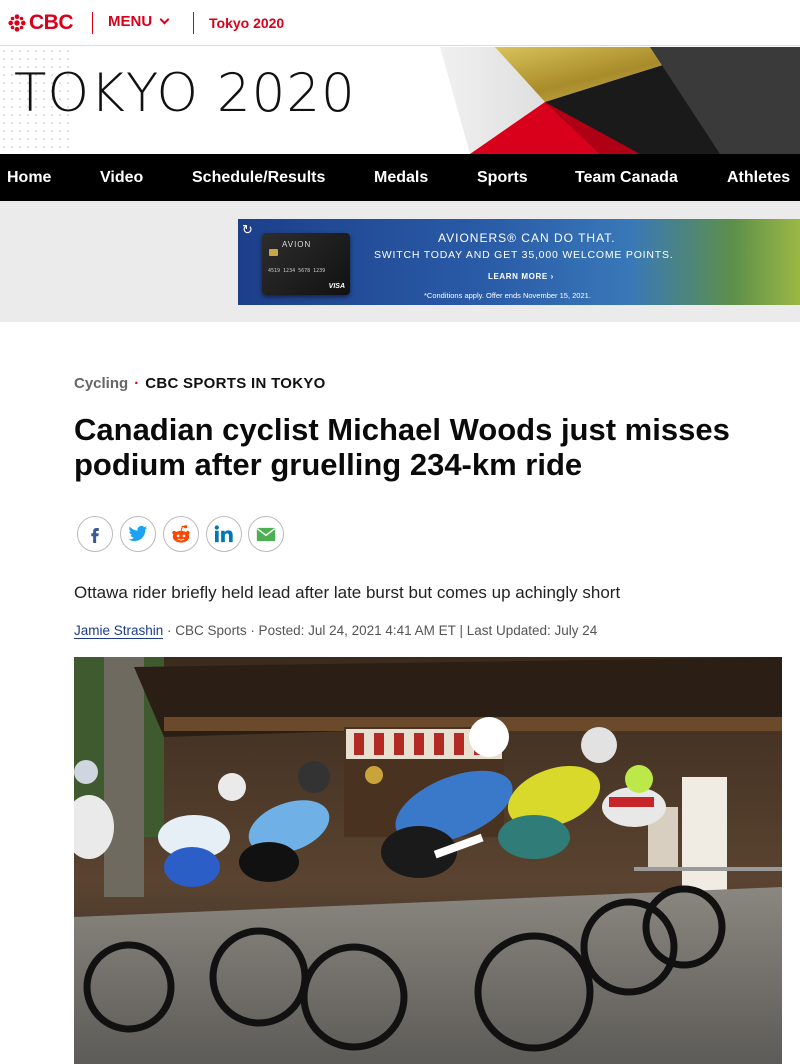  I want to click on card-brand: AVION, so click(297, 244).